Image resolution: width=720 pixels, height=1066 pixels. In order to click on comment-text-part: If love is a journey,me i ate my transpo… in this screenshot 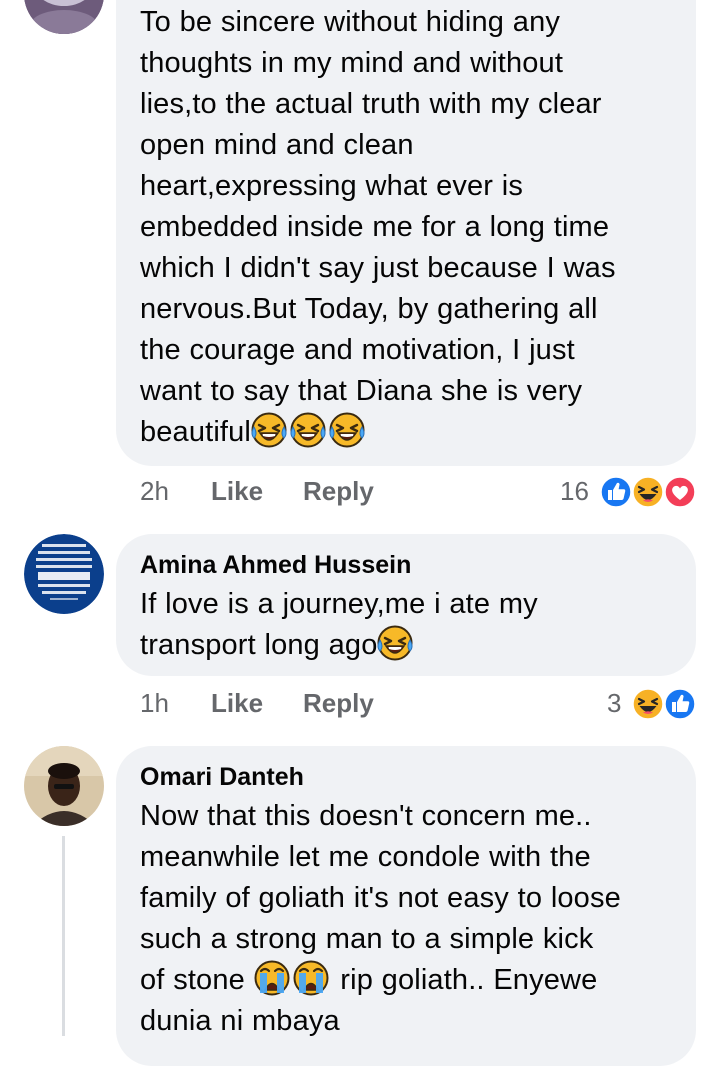, I will do `click(339, 624)`.